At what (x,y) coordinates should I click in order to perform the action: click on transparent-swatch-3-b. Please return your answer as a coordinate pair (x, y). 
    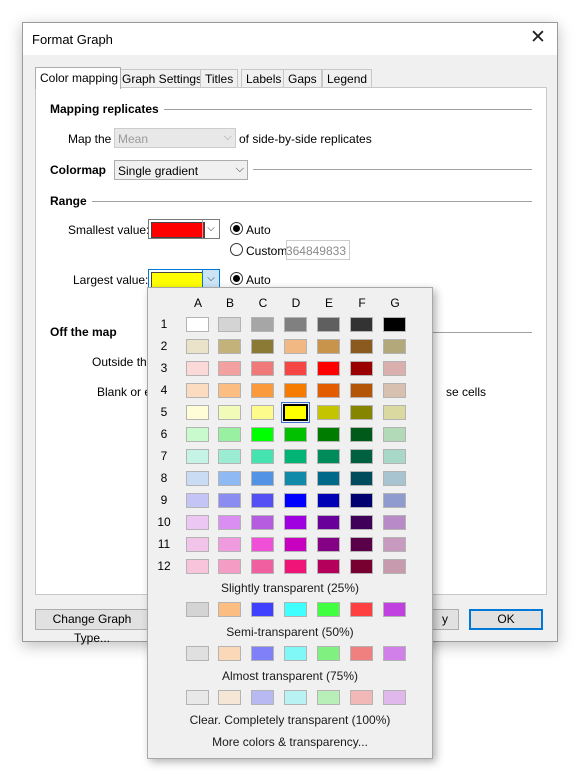
    Looking at the image, I should click on (229, 697).